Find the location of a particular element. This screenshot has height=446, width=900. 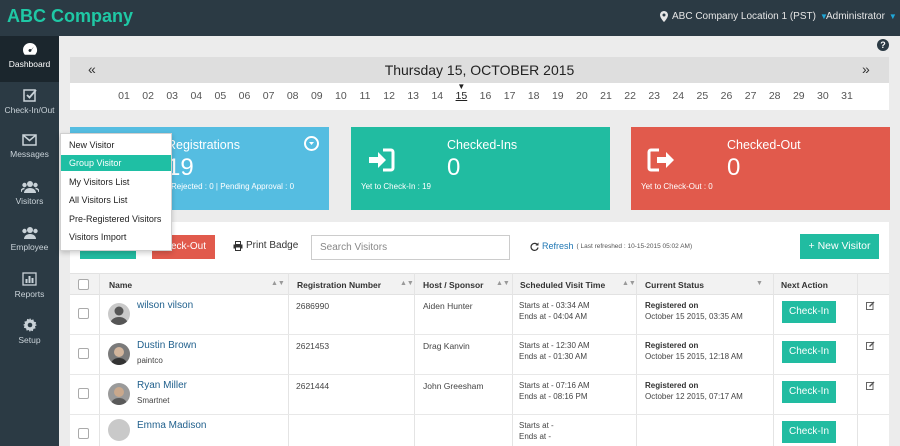

day-28: 28 is located at coordinates (775, 96).